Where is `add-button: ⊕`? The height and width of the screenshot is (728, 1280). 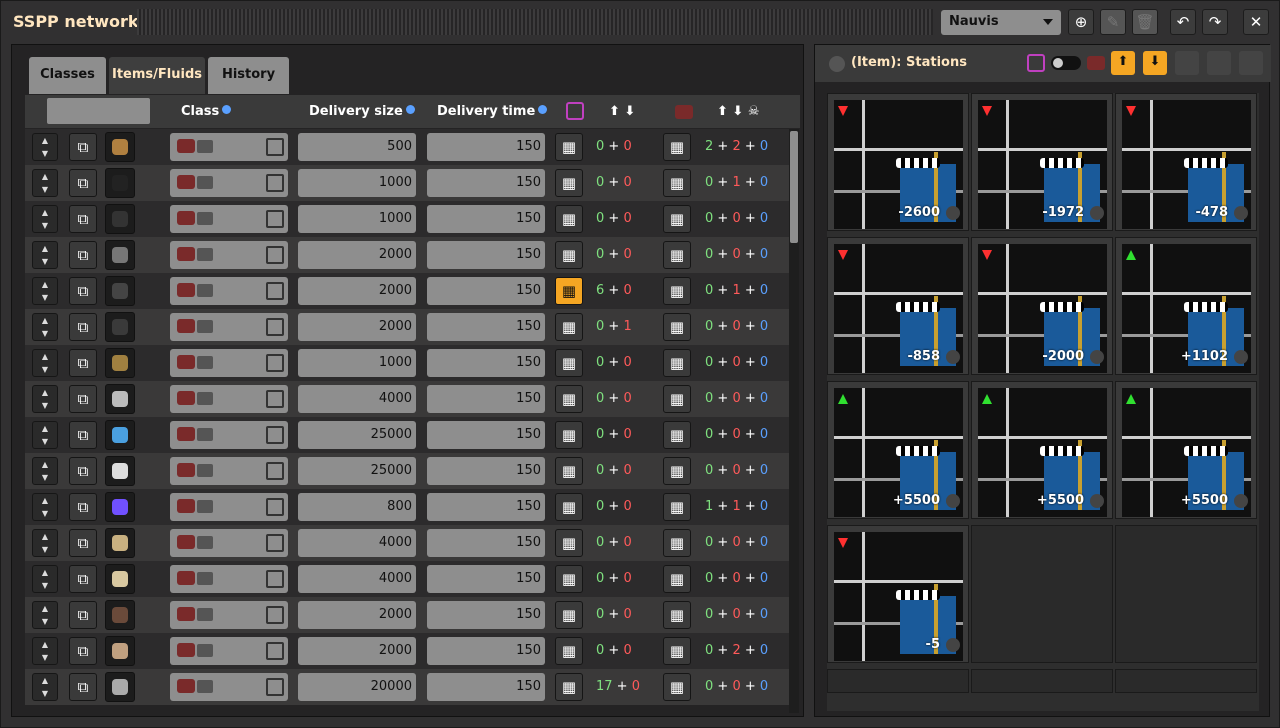 add-button: ⊕ is located at coordinates (1081, 22).